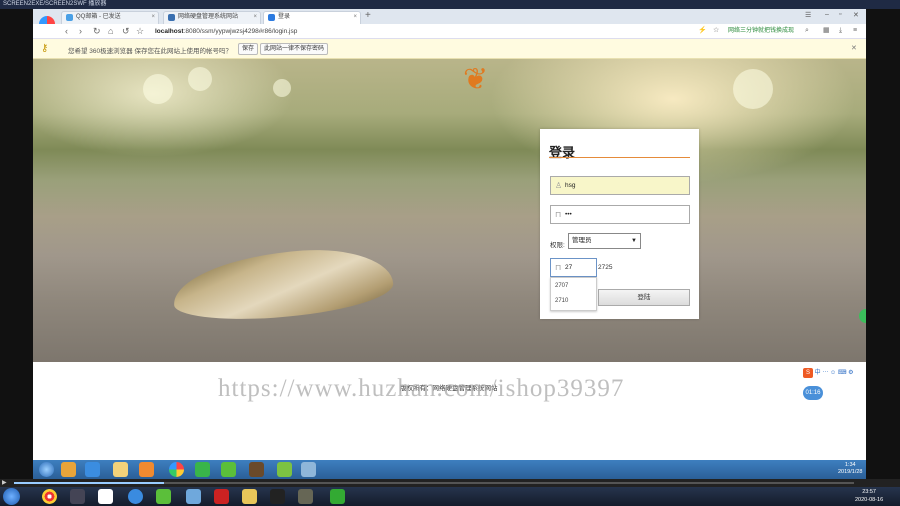  What do you see at coordinates (702, 31) in the screenshot?
I see `lightning-icon: ⚡` at bounding box center [702, 31].